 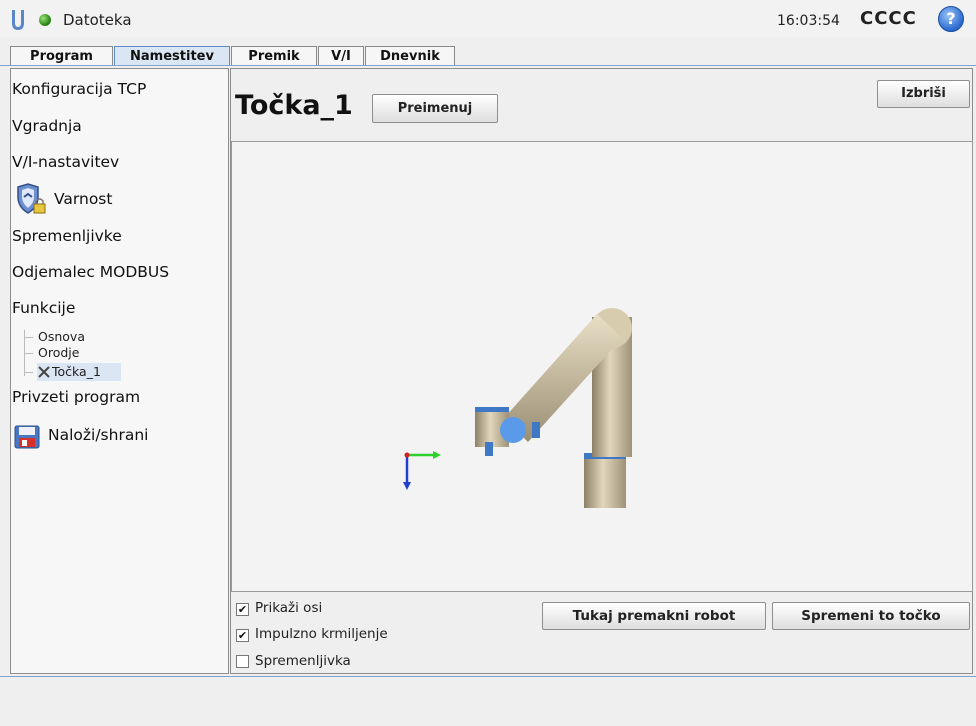 I want to click on show-axes-checkbox: ✔, so click(x=242, y=609).